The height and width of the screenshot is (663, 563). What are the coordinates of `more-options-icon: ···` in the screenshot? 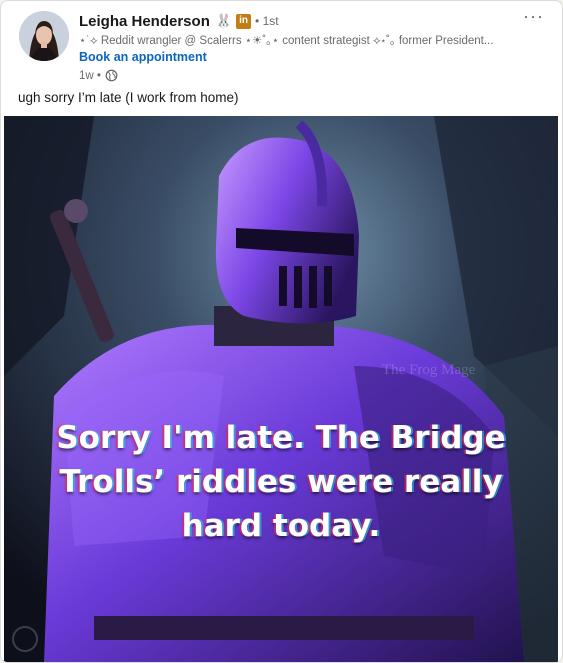 It's located at (533, 16).